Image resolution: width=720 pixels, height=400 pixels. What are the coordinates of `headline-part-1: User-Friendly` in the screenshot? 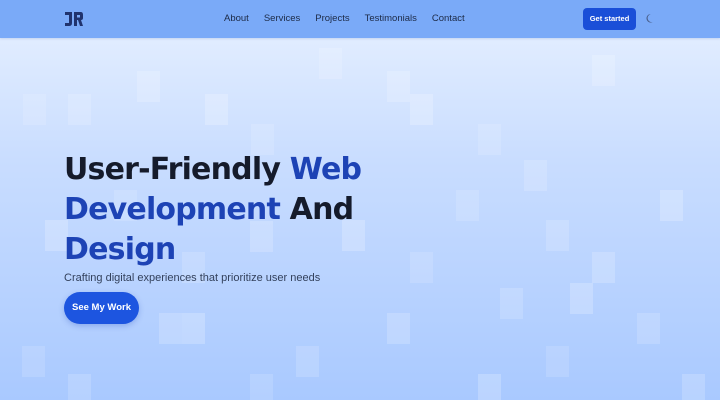 It's located at (177, 169).